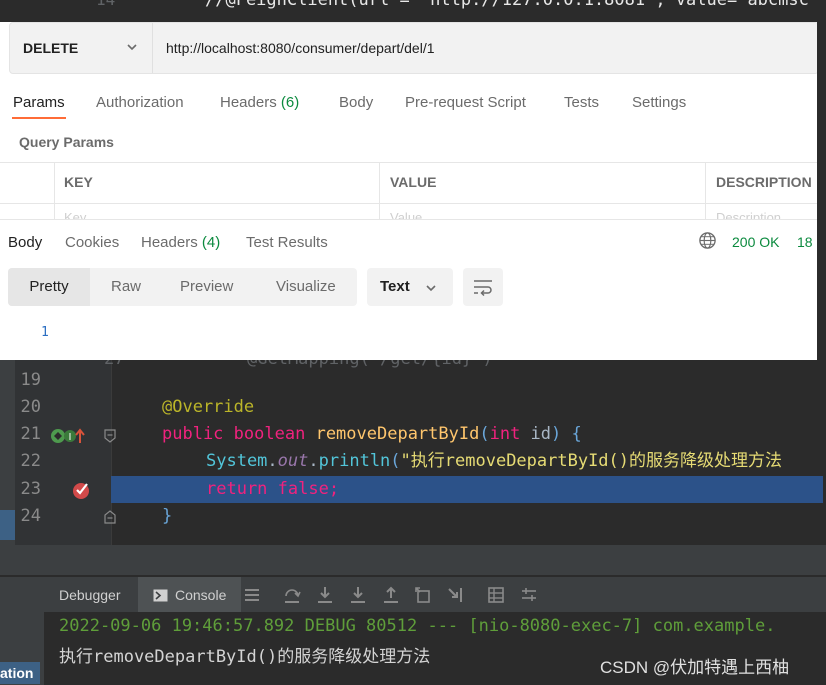  I want to click on settings-icon, so click(529, 595).